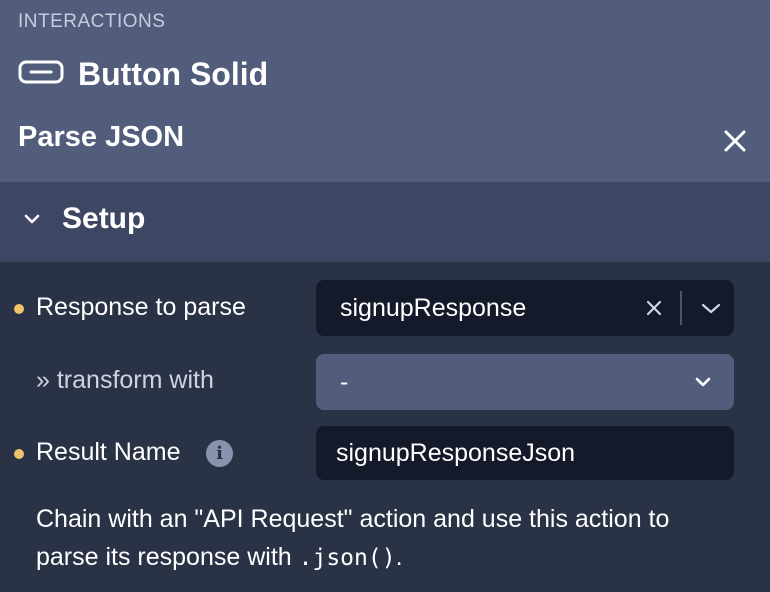  I want to click on transform-with-value: -, so click(344, 381).